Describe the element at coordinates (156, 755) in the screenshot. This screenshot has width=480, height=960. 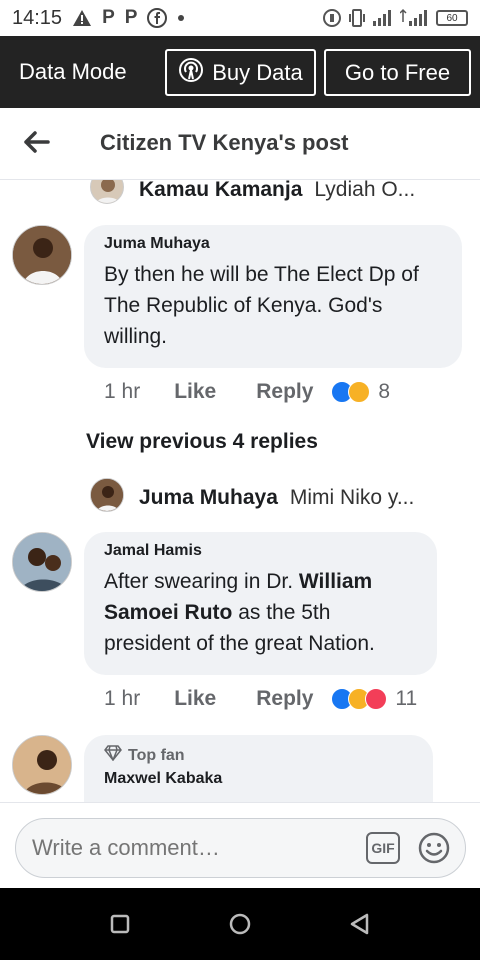
I see `top-fan-label: Top fan` at that location.